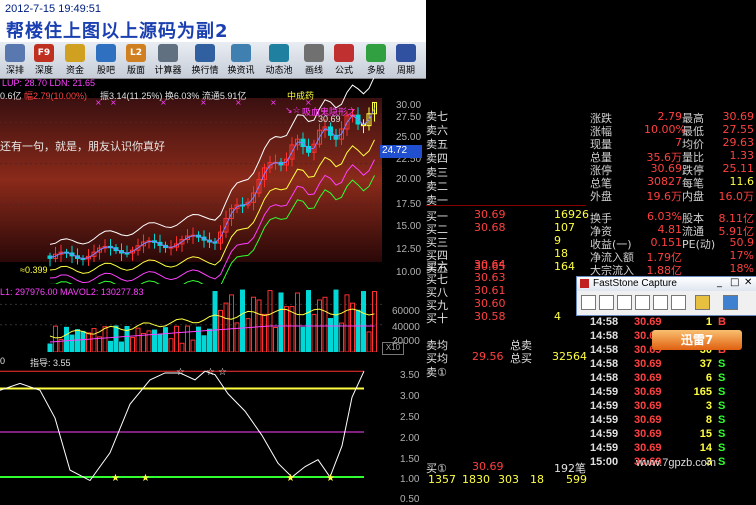  I want to click on toolbar-button-股吧: 股吧, so click(106, 60).